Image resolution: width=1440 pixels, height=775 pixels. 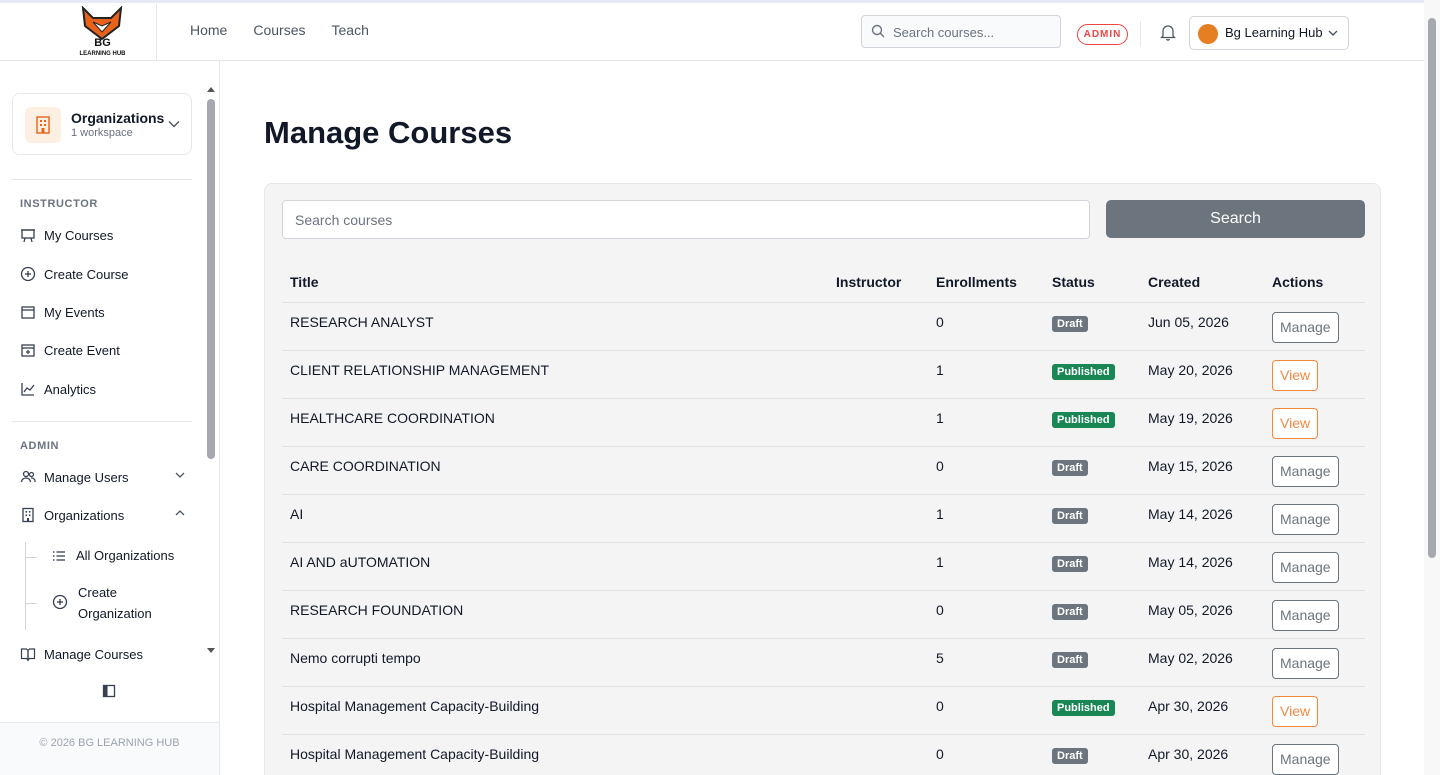 What do you see at coordinates (1168, 32) in the screenshot?
I see `bell-icon` at bounding box center [1168, 32].